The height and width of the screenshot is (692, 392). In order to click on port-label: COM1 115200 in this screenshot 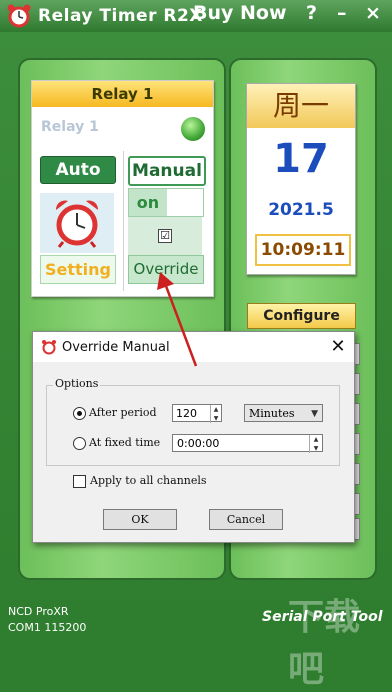, I will do `click(47, 627)`.